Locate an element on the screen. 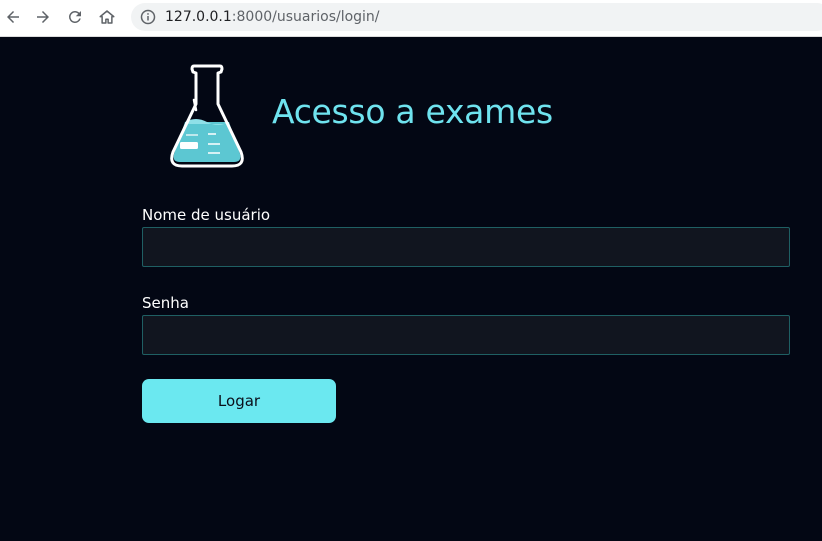  username-label: Nome de usuário is located at coordinates (206, 215).